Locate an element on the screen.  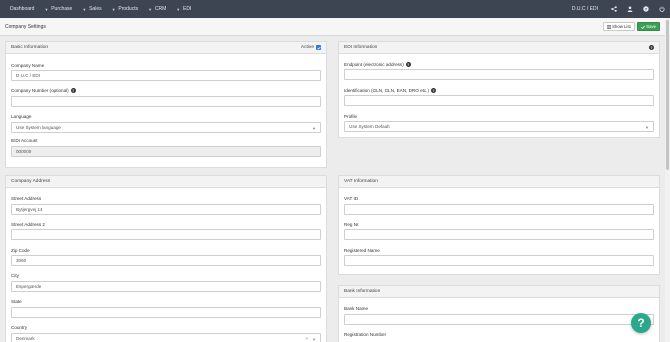
state-field is located at coordinates (166, 312).